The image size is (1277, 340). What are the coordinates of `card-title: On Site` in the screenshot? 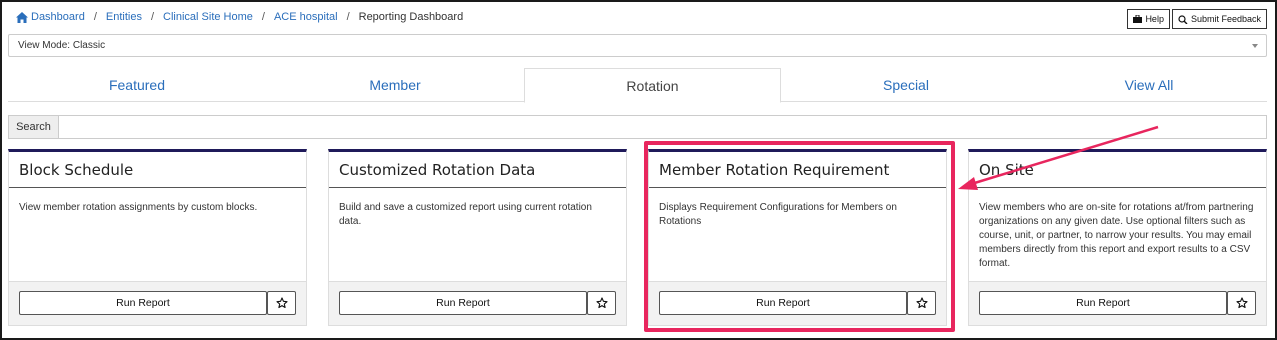 It's located at (1117, 170).